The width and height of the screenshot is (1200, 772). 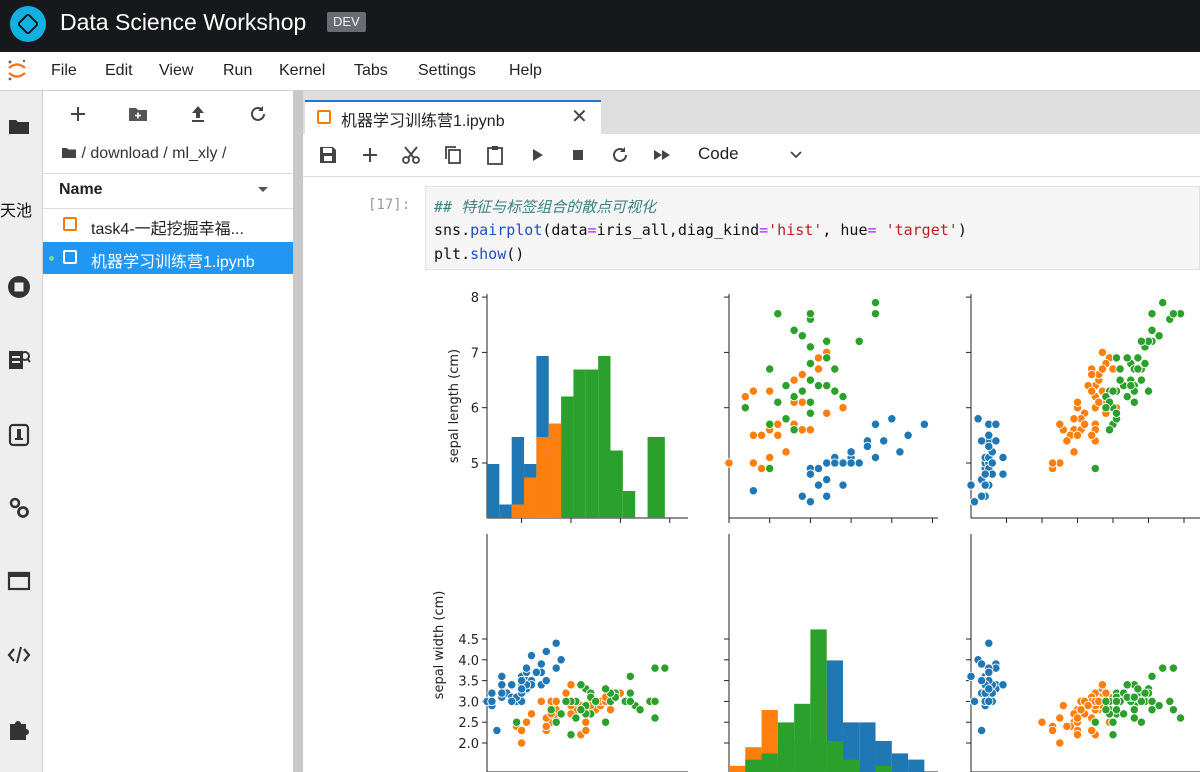 What do you see at coordinates (258, 114) in the screenshot?
I see `refresh-button` at bounding box center [258, 114].